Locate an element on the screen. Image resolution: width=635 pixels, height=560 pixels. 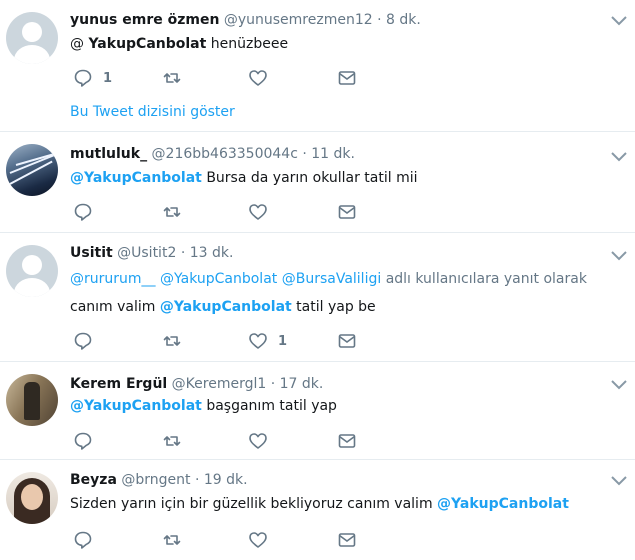
reply-count: 1 is located at coordinates (108, 78).